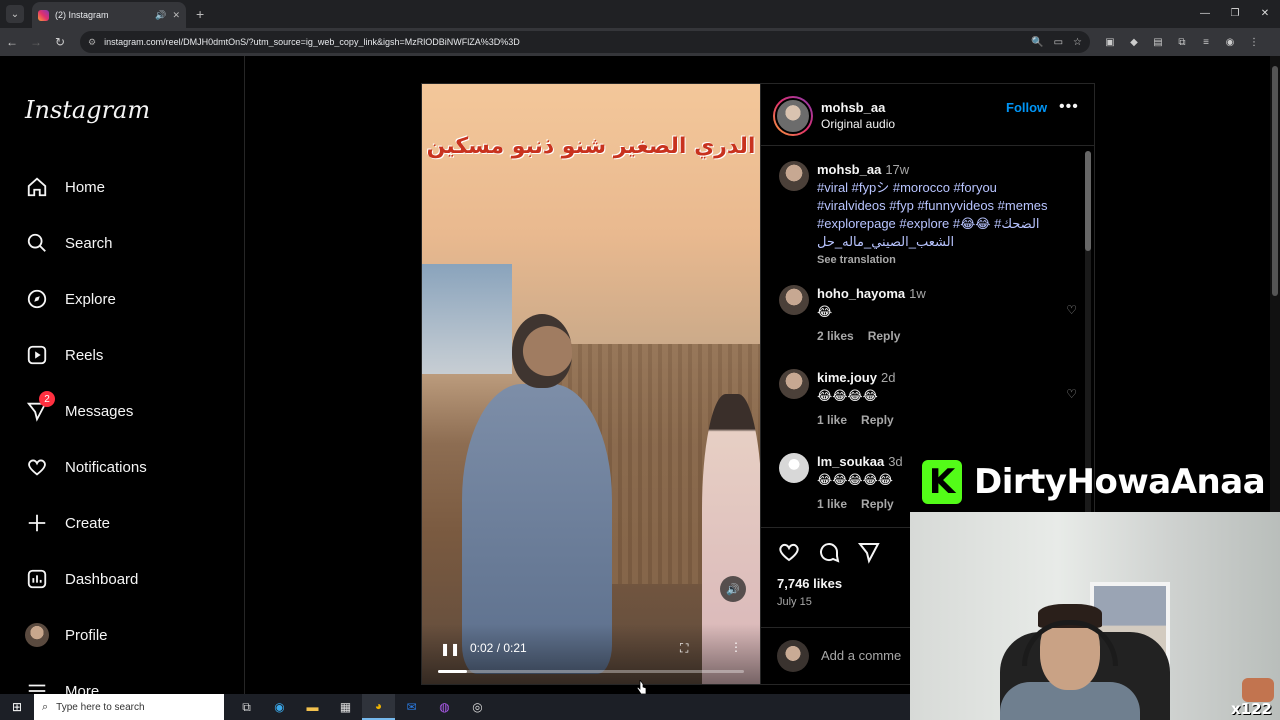 The height and width of the screenshot is (720, 1280). I want to click on extension-diamond-icon: ◆, so click(1134, 42).